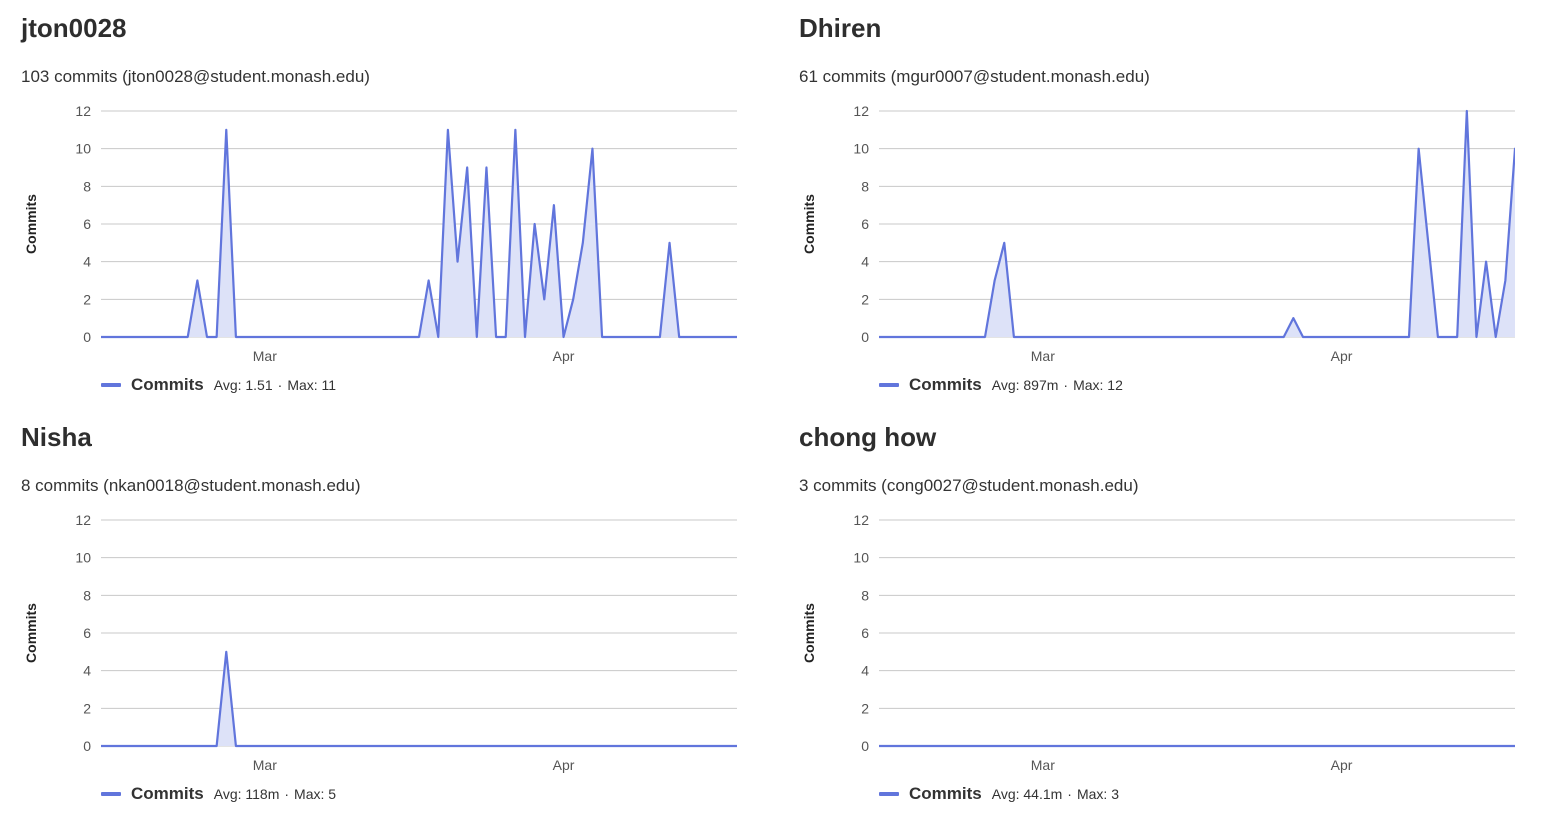 The image size is (1546, 823). What do you see at coordinates (840, 28) in the screenshot?
I see `contributor-name: Dhiren` at bounding box center [840, 28].